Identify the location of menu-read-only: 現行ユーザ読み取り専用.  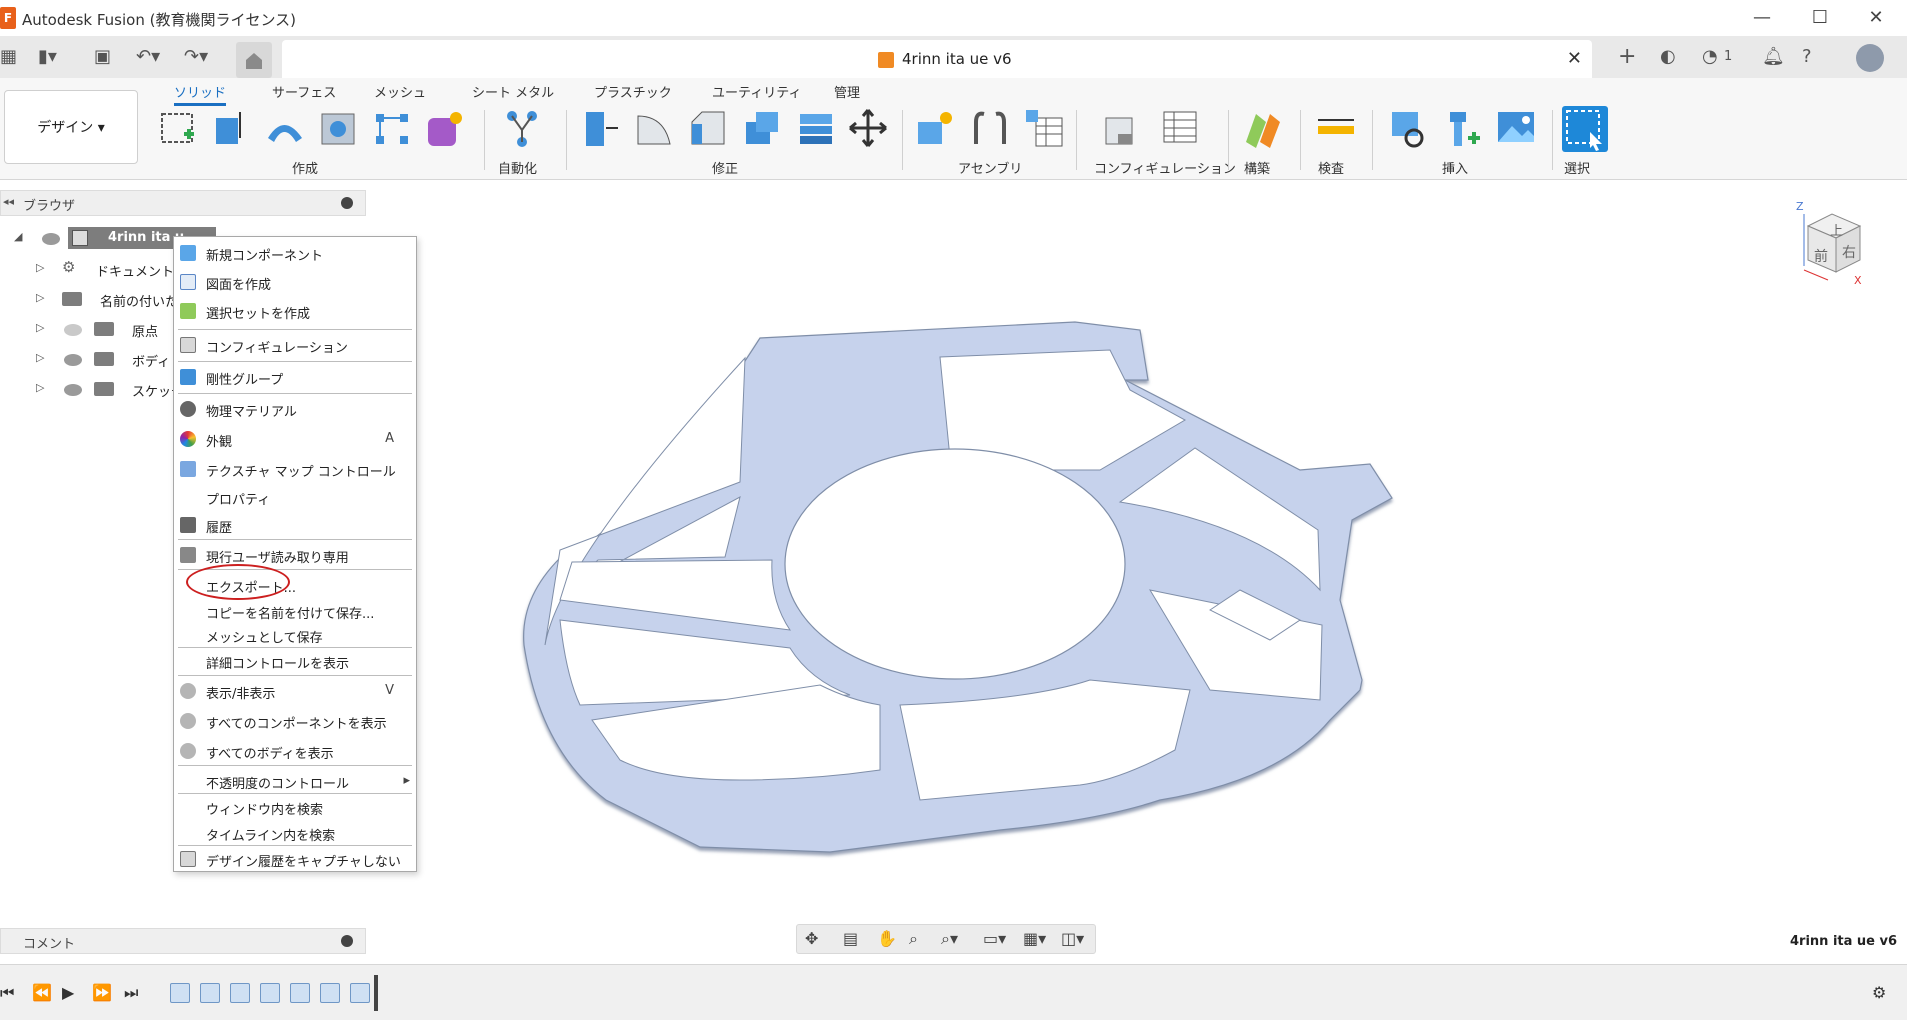
(295, 555).